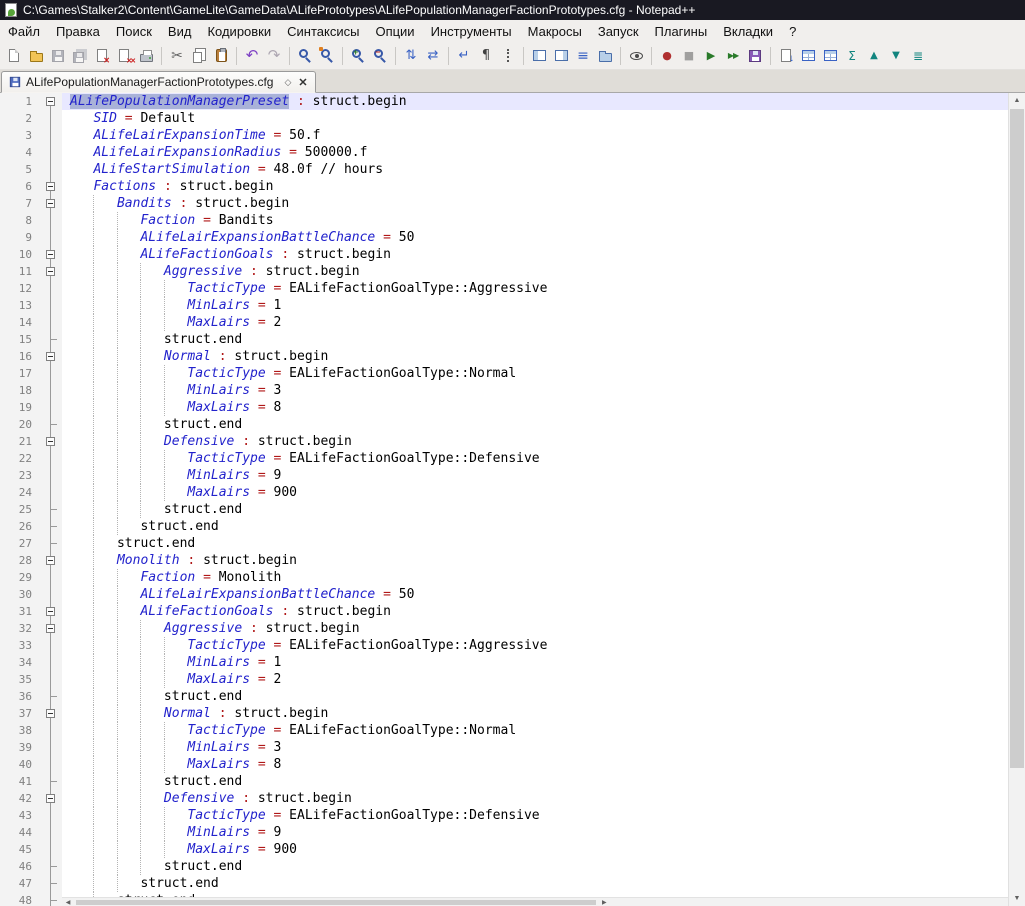 Image resolution: width=1025 pixels, height=906 pixels. Describe the element at coordinates (20, 169) in the screenshot. I see `line-number: 5` at that location.